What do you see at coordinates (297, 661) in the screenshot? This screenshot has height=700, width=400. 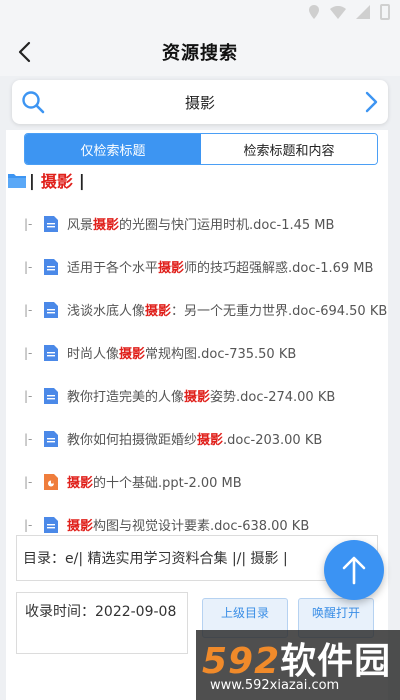 I see `watermark-logo: 592软件园` at bounding box center [297, 661].